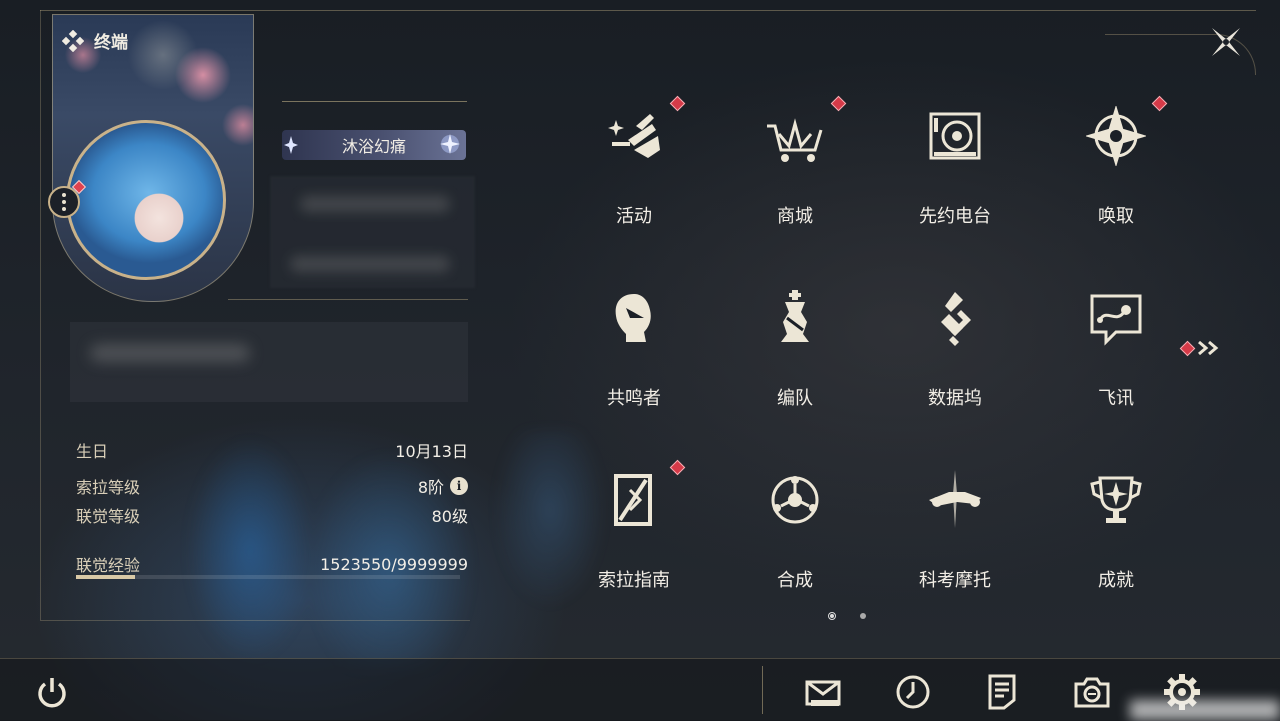  I want to click on notes-icon, so click(1002, 692).